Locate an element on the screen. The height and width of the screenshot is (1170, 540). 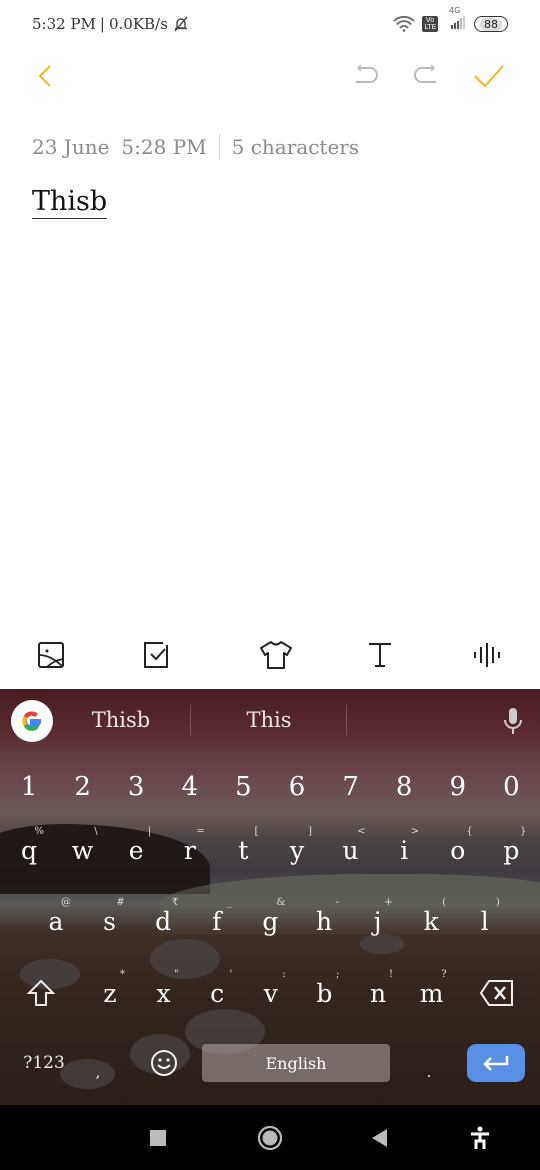
back-button is located at coordinates (46, 76).